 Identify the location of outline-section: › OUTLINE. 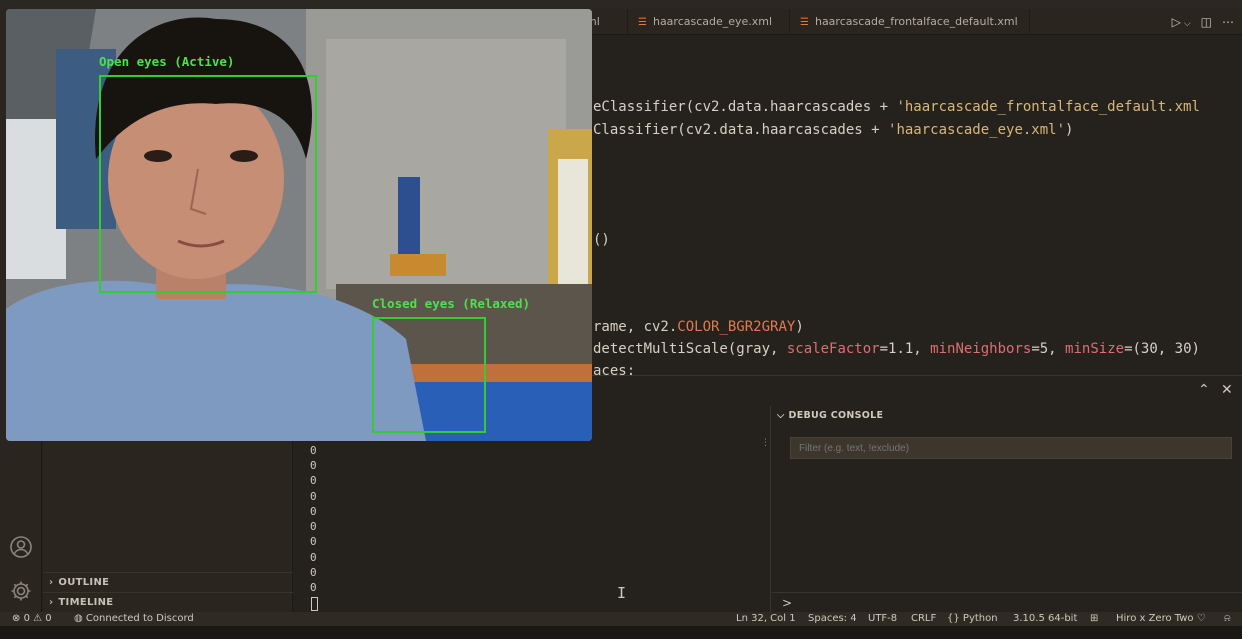
(168, 582).